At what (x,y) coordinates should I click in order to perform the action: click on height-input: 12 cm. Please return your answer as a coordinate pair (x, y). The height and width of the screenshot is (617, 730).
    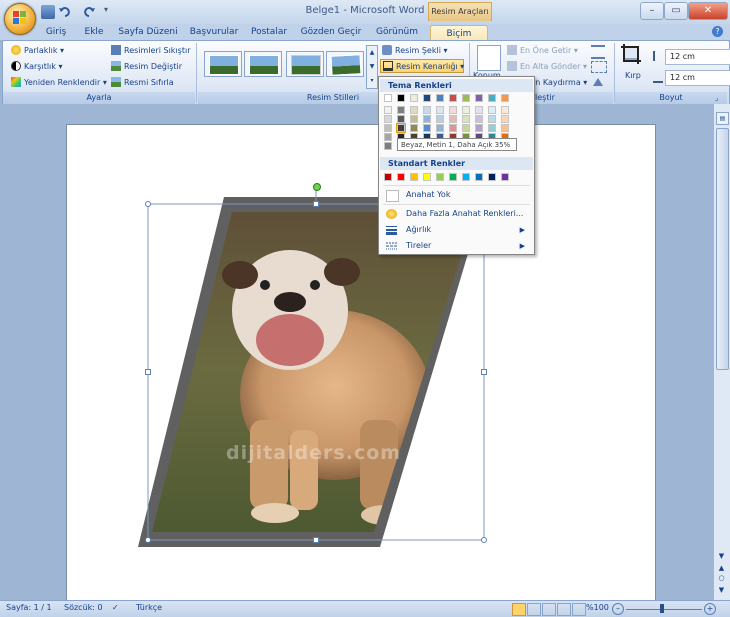
    Looking at the image, I should click on (697, 57).